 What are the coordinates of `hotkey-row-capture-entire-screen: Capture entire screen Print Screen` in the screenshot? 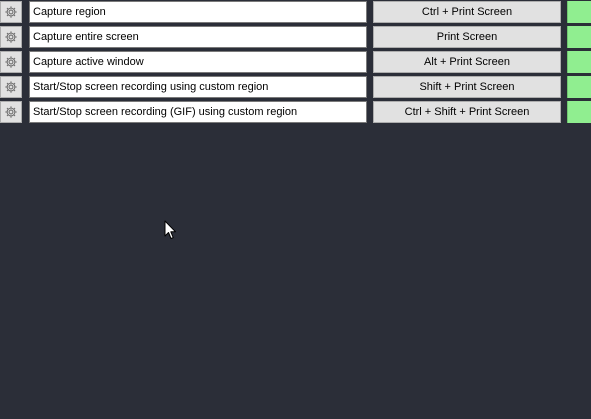 It's located at (295, 37).